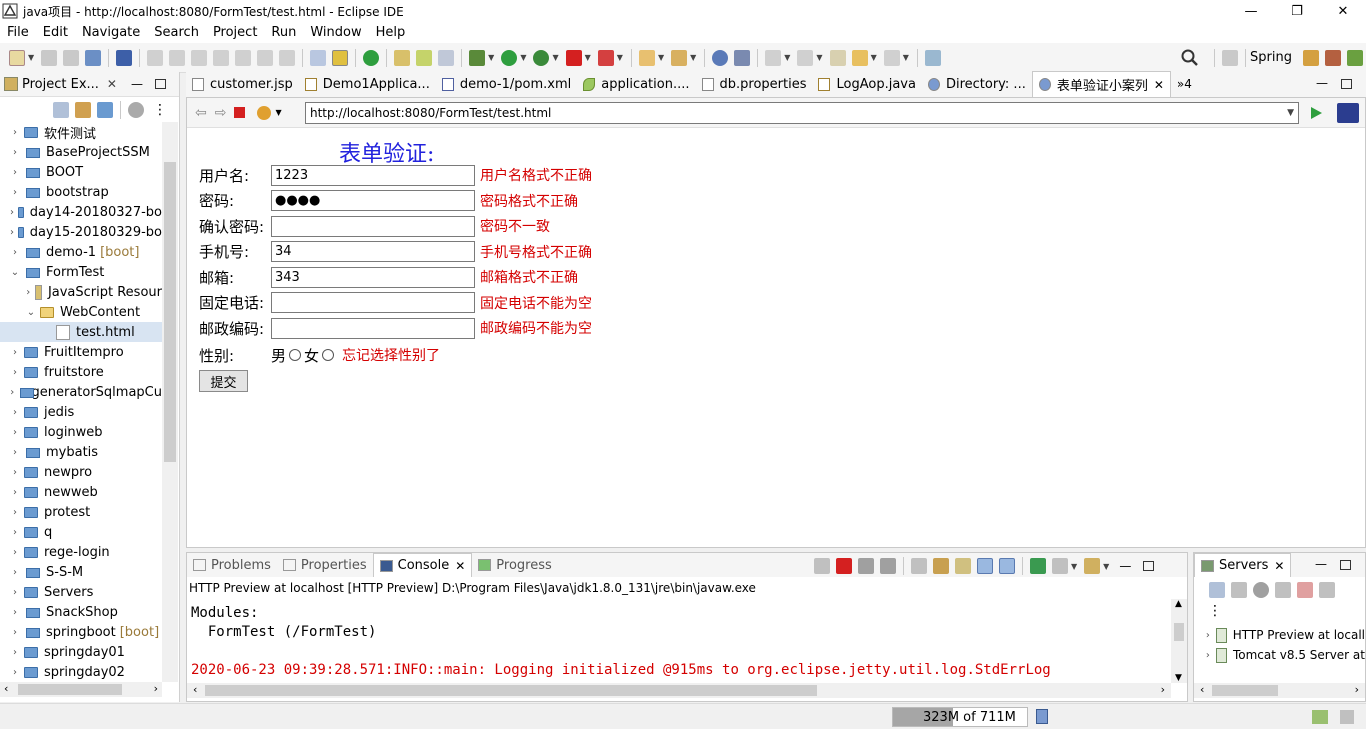 Image resolution: width=1366 pixels, height=729 pixels. Describe the element at coordinates (1184, 84) in the screenshot. I see `more-tabs-button: »4` at that location.